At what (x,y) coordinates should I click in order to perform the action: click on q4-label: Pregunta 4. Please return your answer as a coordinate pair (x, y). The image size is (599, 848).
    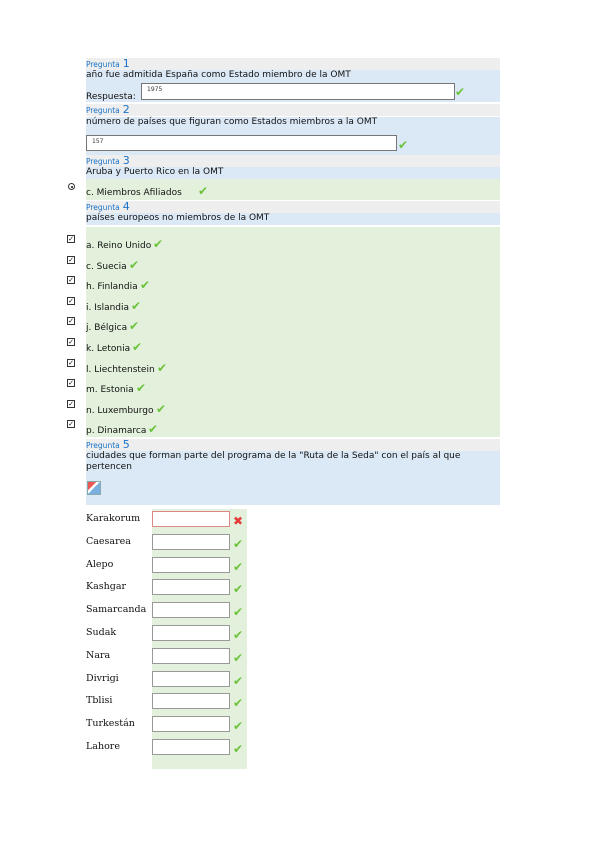
    Looking at the image, I should click on (293, 207).